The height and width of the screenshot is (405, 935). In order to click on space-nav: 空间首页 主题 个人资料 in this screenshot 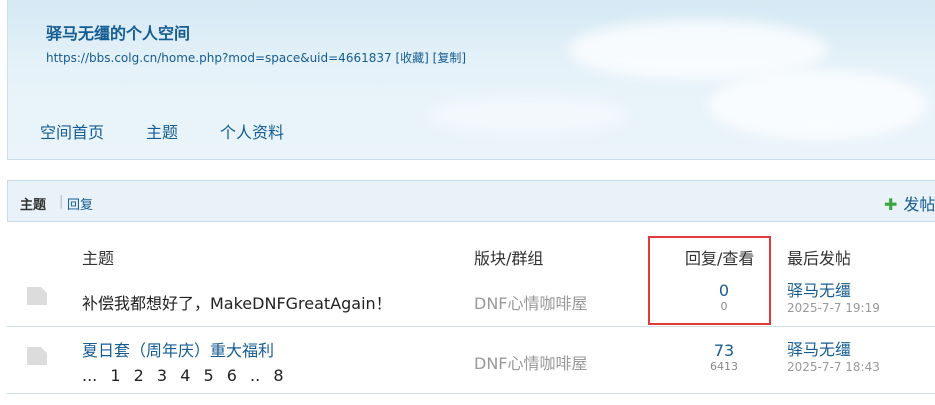, I will do `click(183, 131)`.